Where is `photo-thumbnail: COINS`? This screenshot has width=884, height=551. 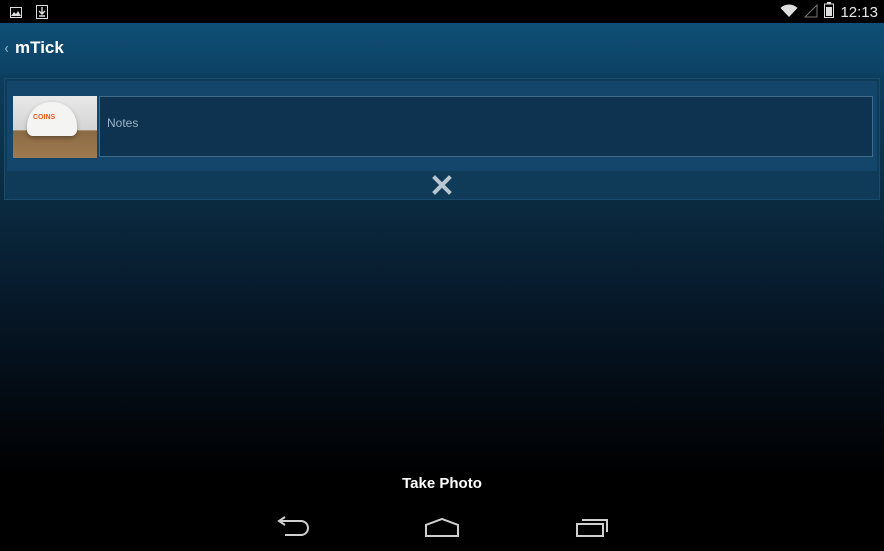
photo-thumbnail: COINS is located at coordinates (55, 127).